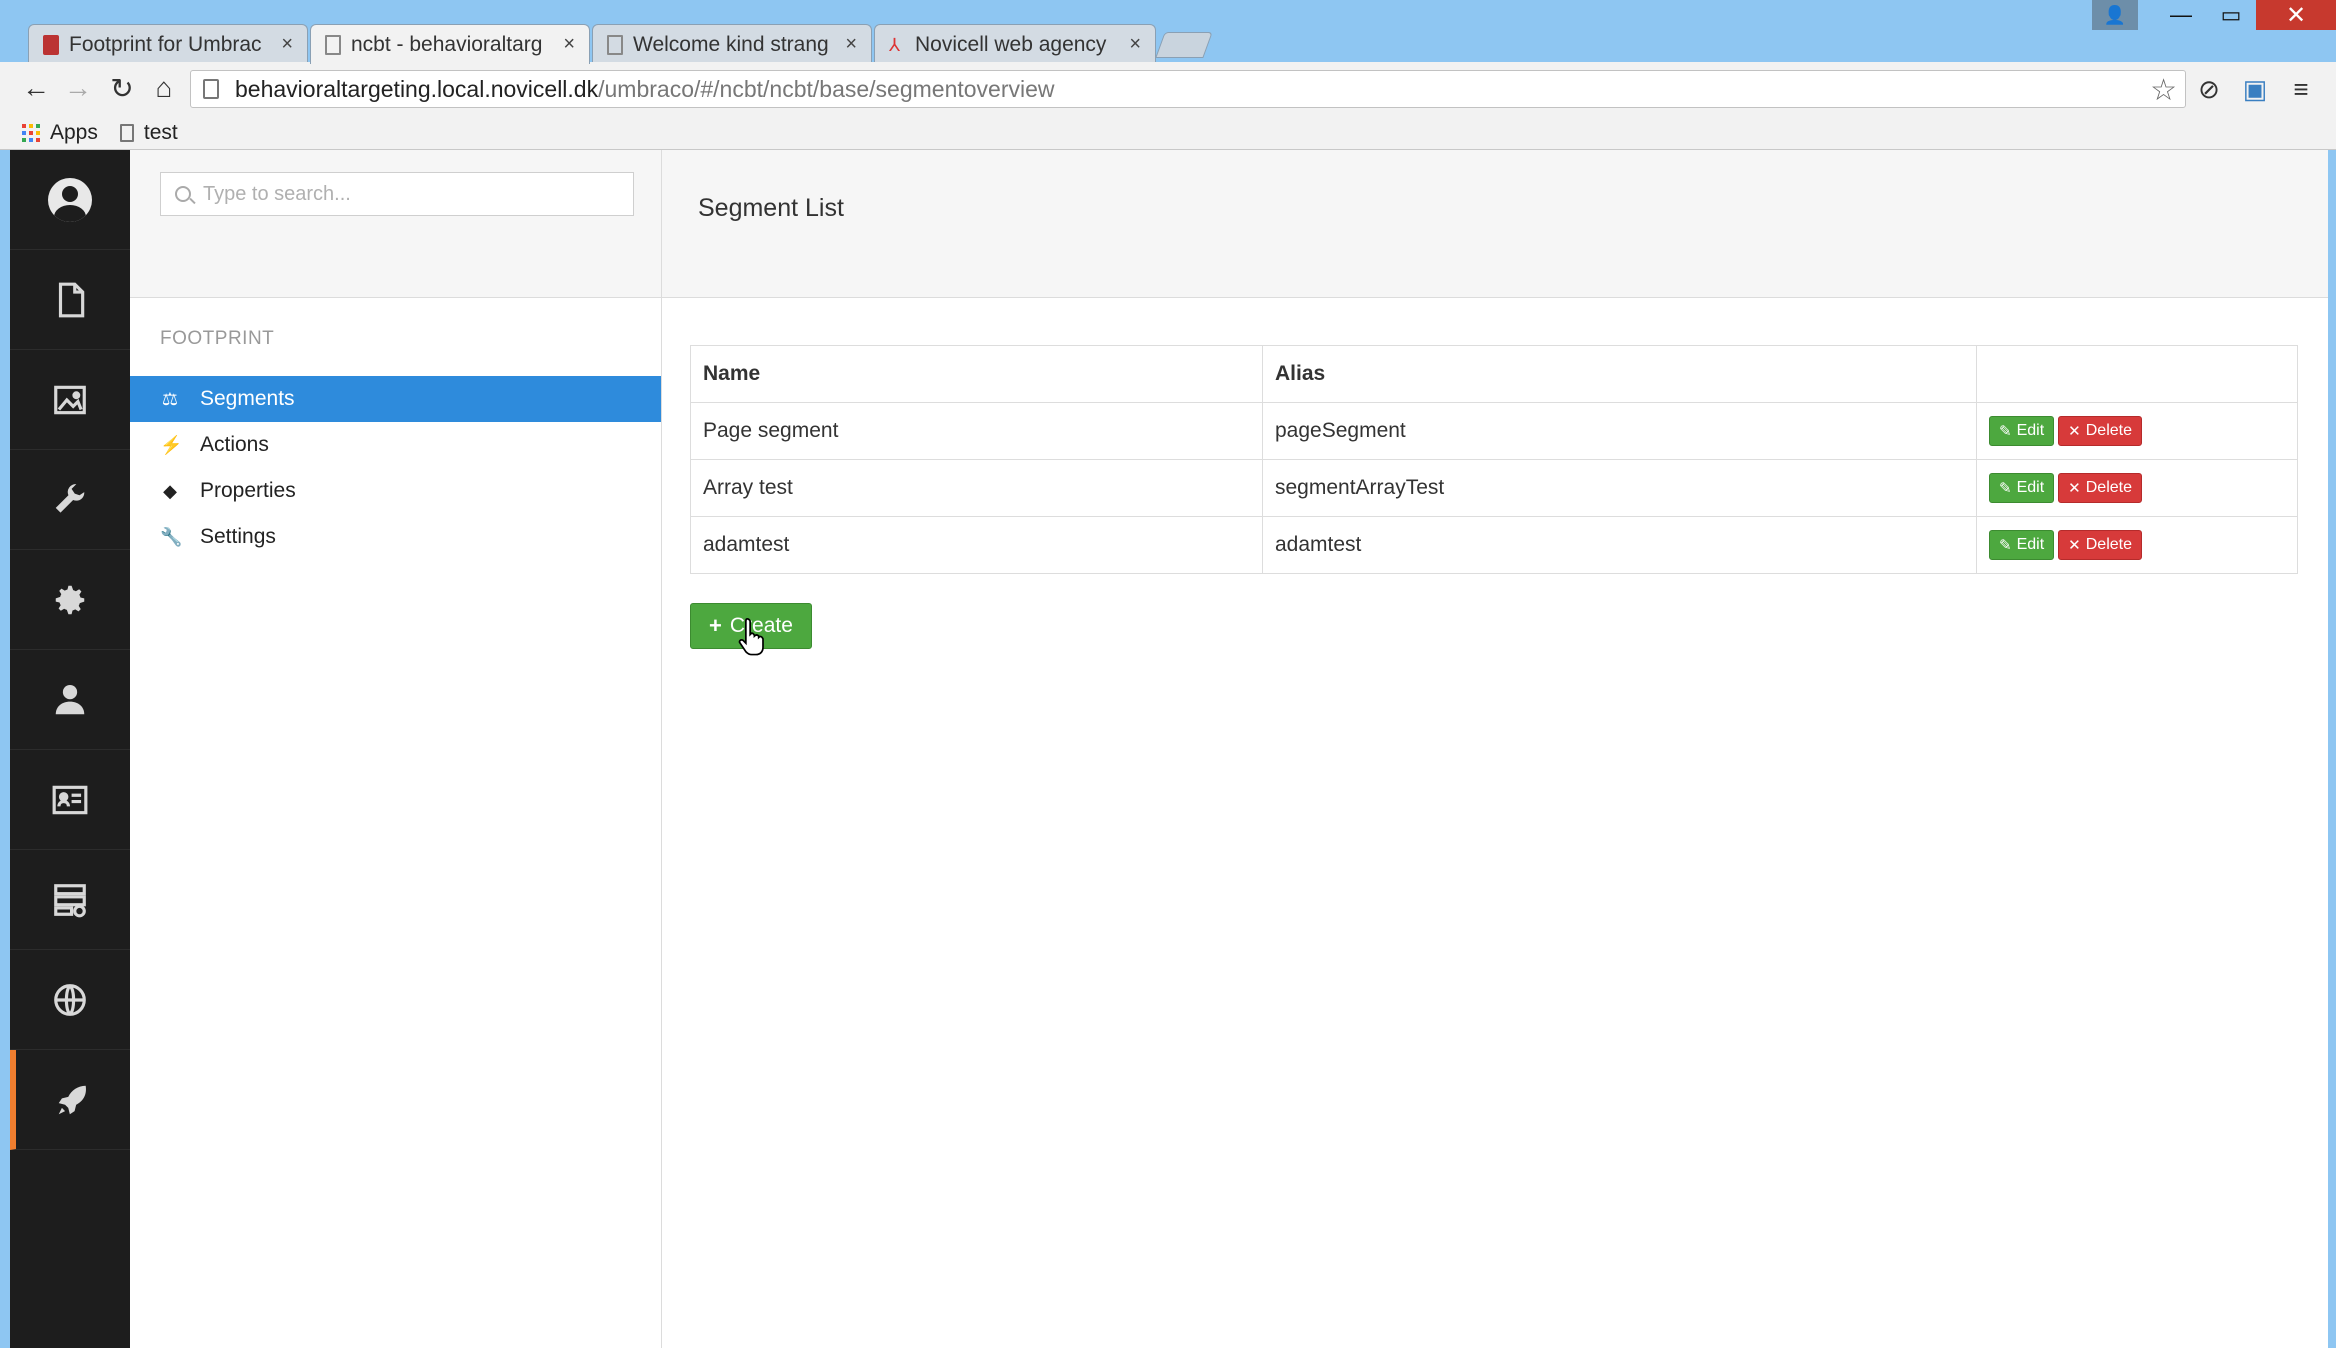  I want to click on profile-icon: 👤, so click(2115, 15).